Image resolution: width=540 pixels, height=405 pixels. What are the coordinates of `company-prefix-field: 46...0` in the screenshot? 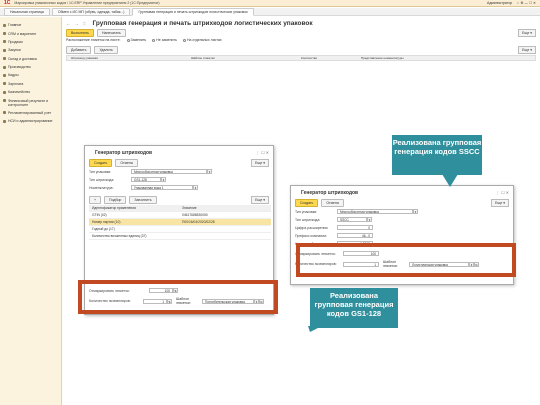 It's located at (355, 235).